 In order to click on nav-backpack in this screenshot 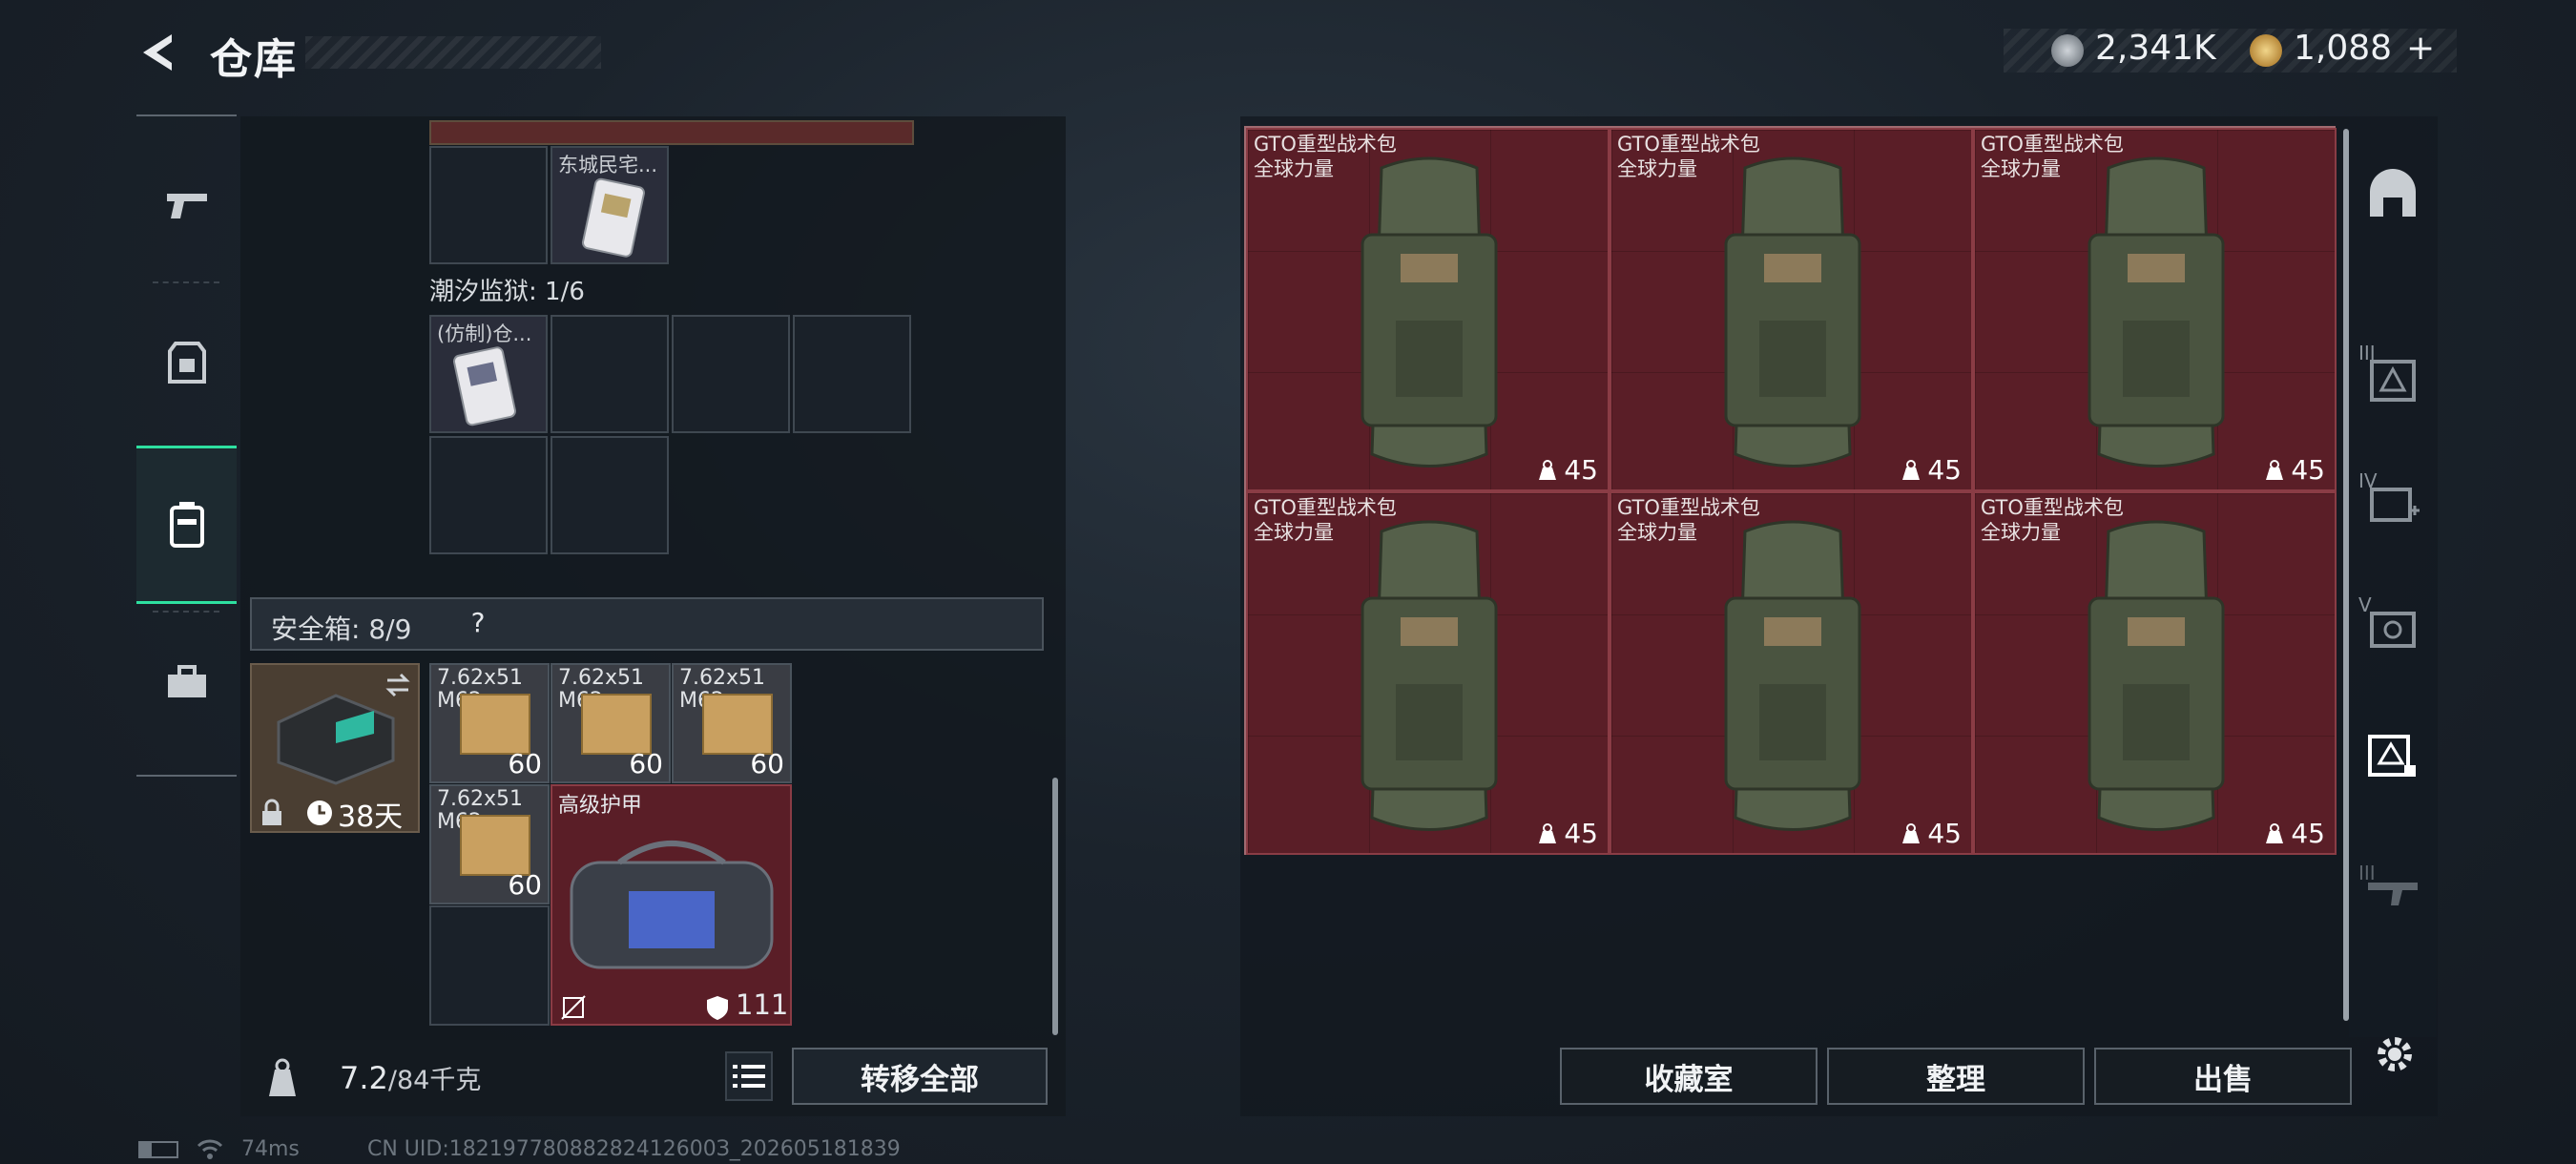, I will do `click(186, 525)`.